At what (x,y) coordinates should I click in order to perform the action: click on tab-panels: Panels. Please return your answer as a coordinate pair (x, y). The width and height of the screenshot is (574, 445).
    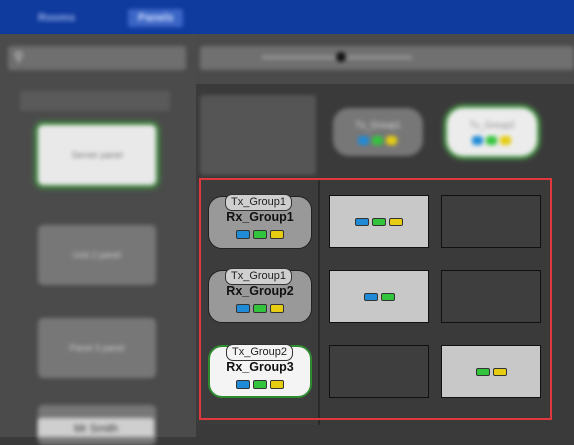
    Looking at the image, I should click on (156, 18).